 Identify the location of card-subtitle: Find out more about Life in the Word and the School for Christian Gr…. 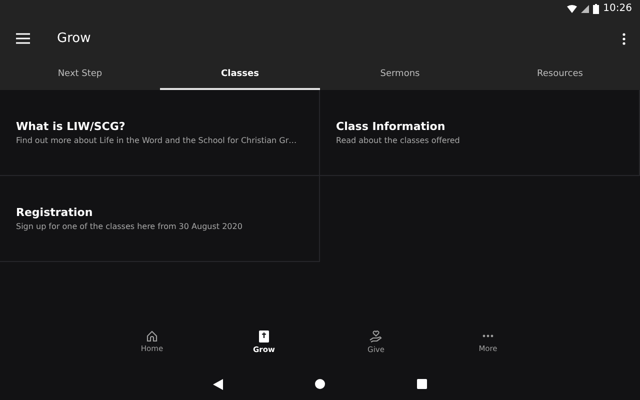
(157, 140).